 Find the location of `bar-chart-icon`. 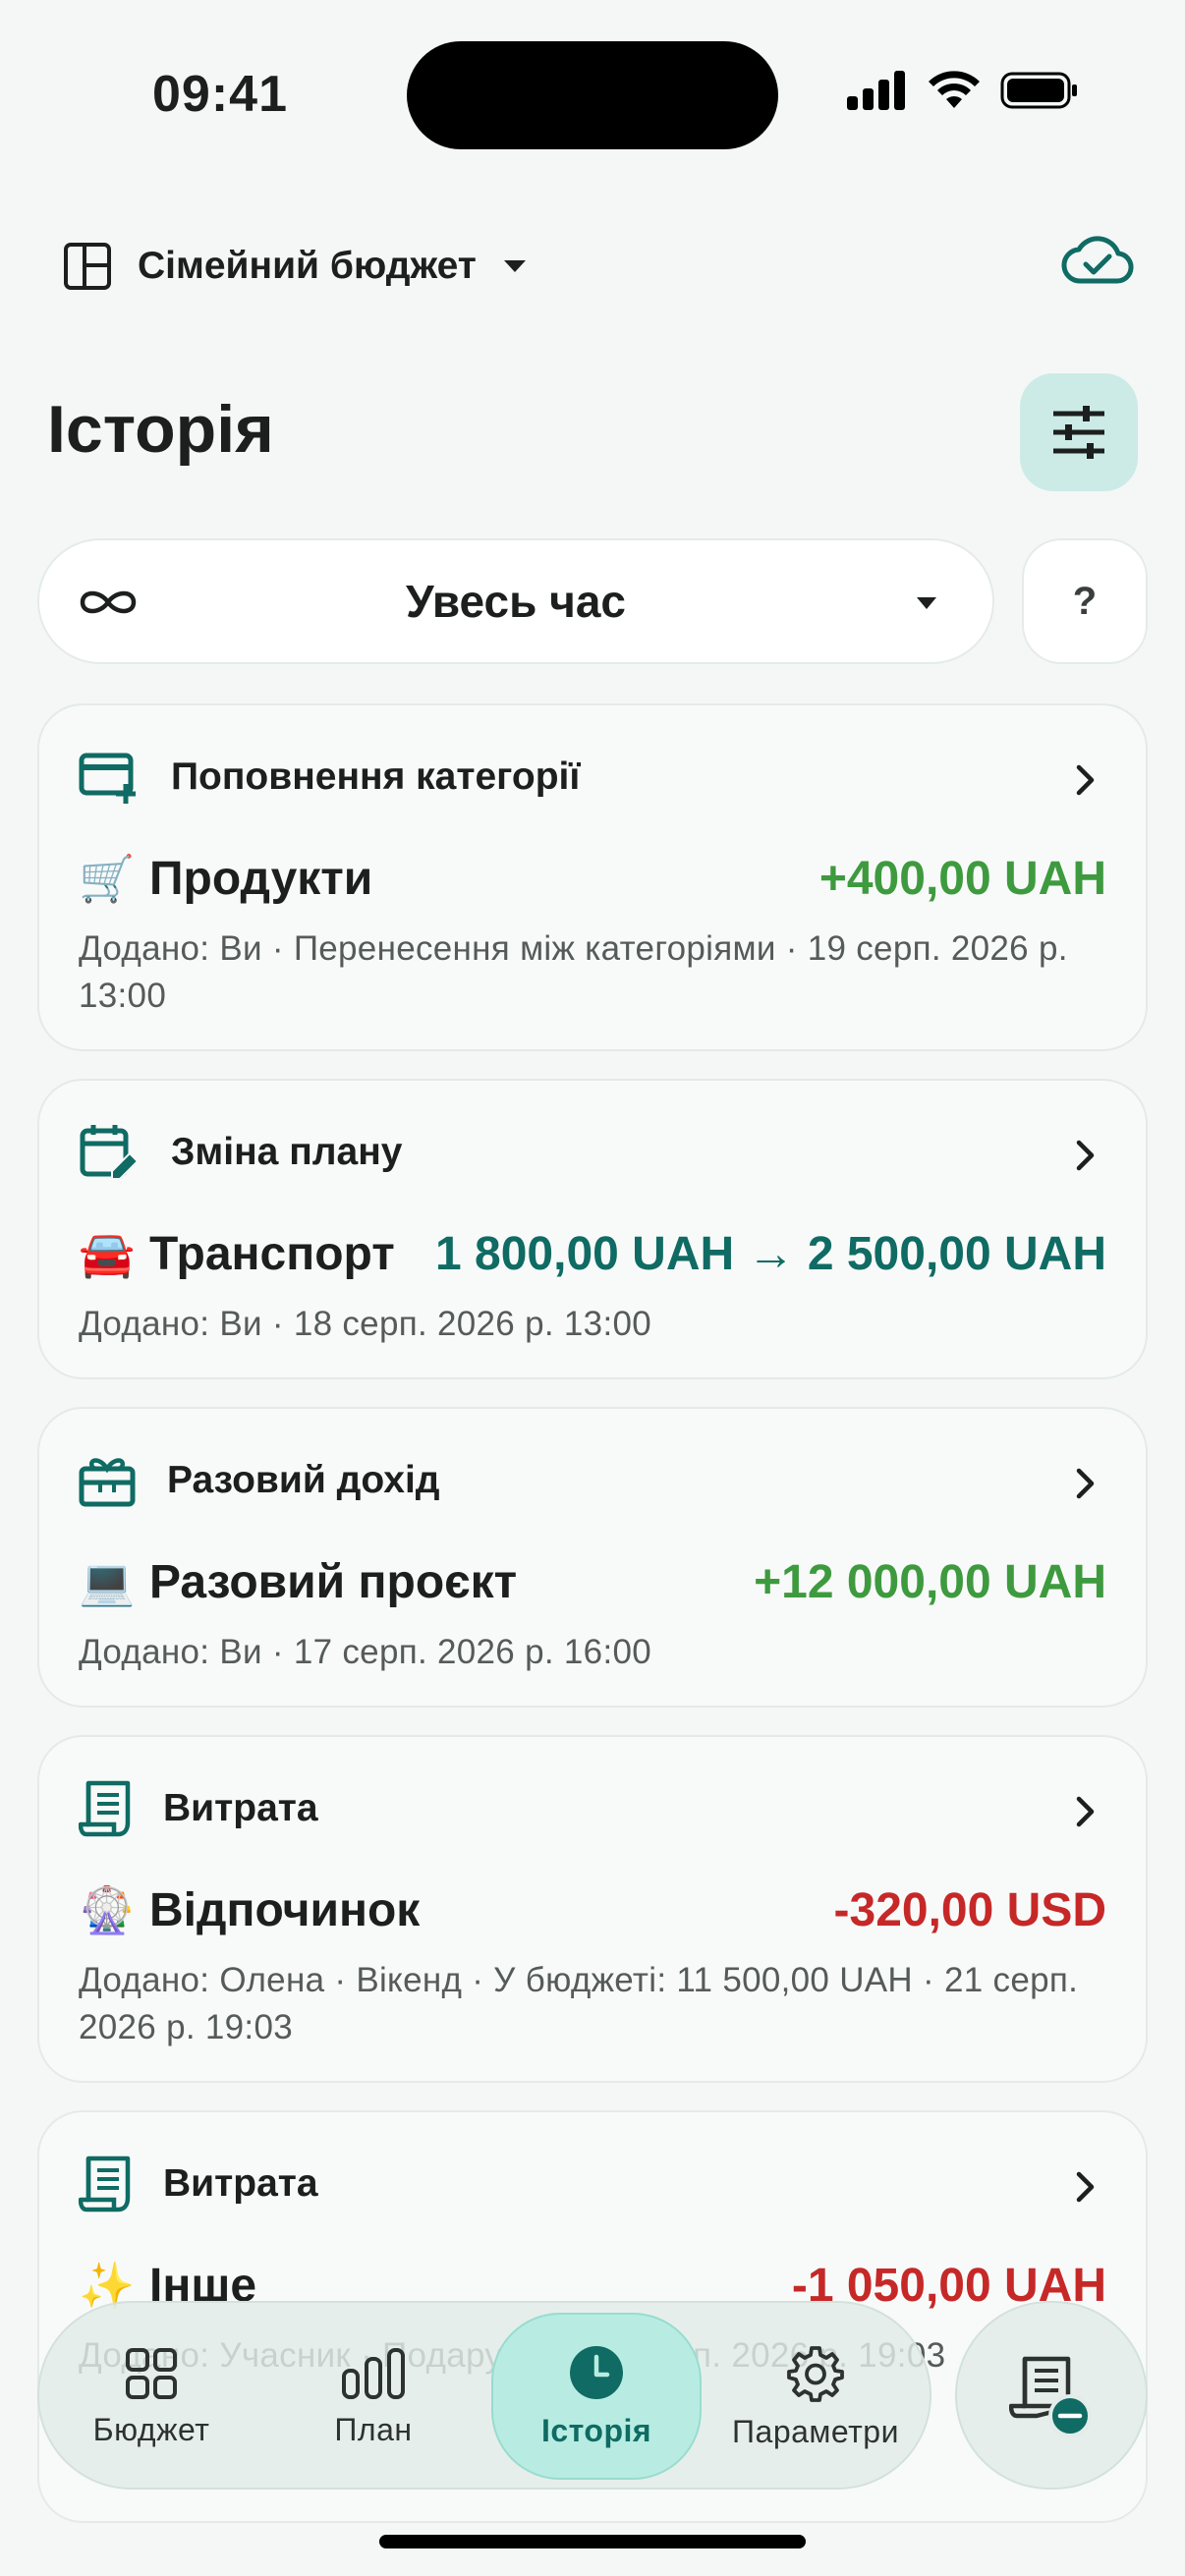

bar-chart-icon is located at coordinates (374, 2373).